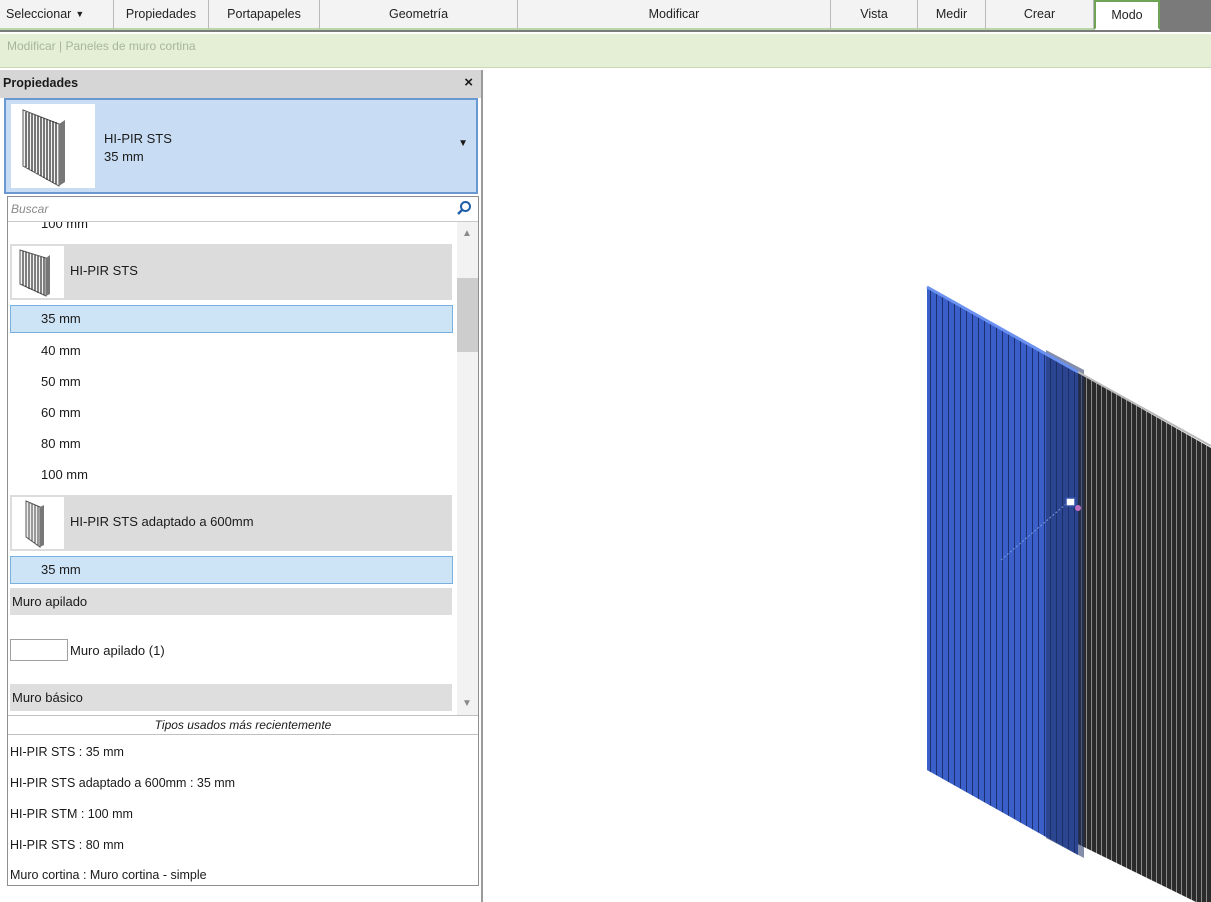 The height and width of the screenshot is (902, 1211). What do you see at coordinates (468, 82) in the screenshot?
I see `close-icon: ×` at bounding box center [468, 82].